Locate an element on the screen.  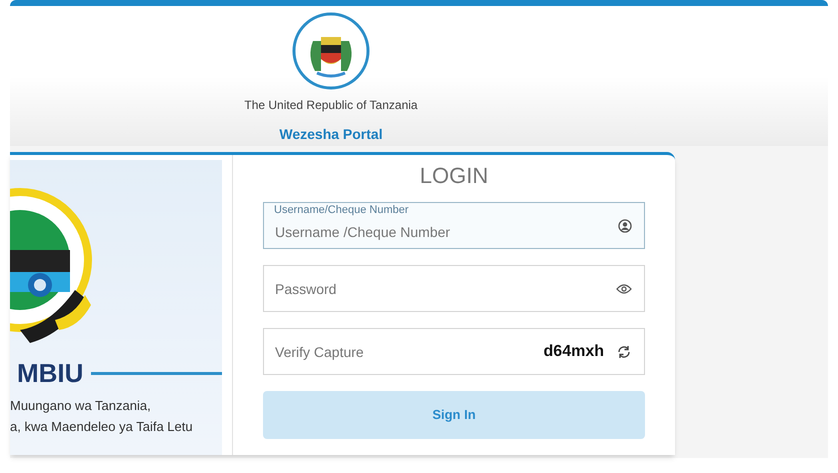
eye-icon is located at coordinates (624, 288).